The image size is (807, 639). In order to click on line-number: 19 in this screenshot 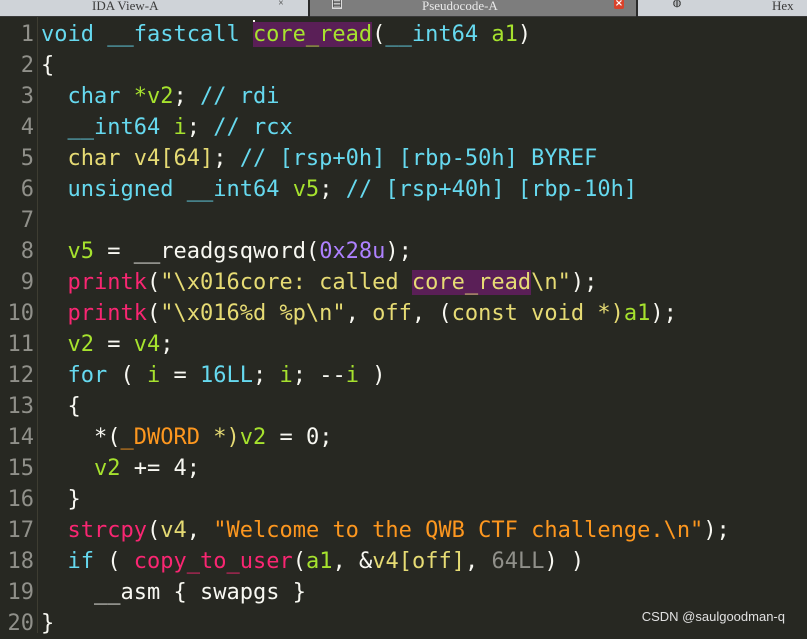, I will do `click(21, 592)`.